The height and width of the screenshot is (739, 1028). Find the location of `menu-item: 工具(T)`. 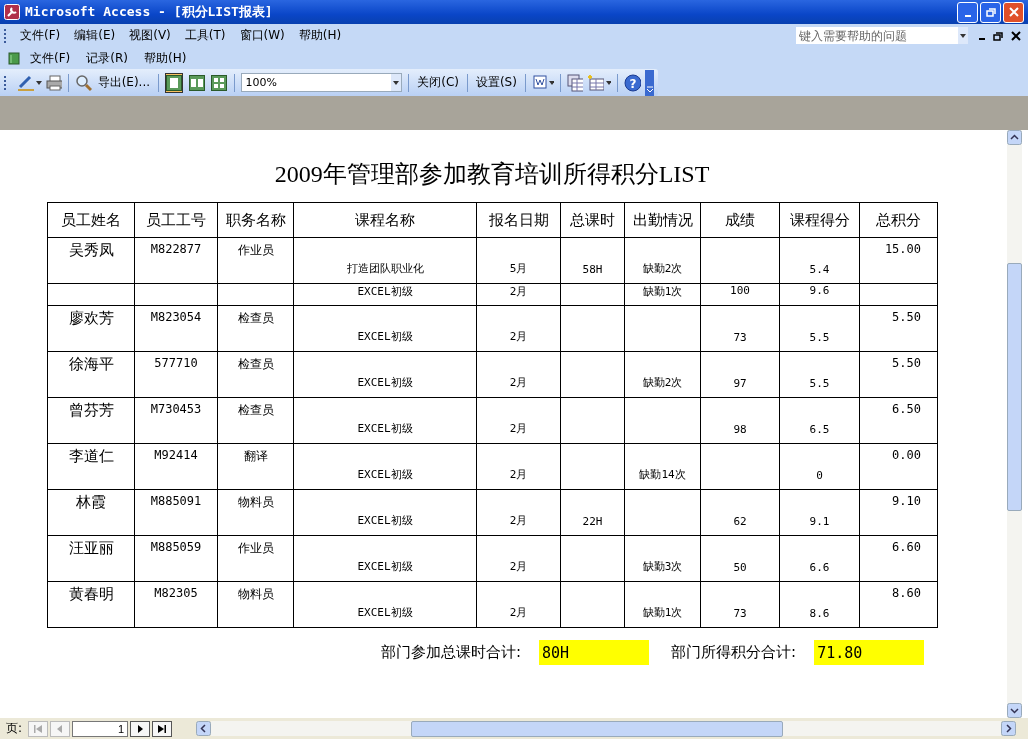

menu-item: 工具(T) is located at coordinates (205, 35).